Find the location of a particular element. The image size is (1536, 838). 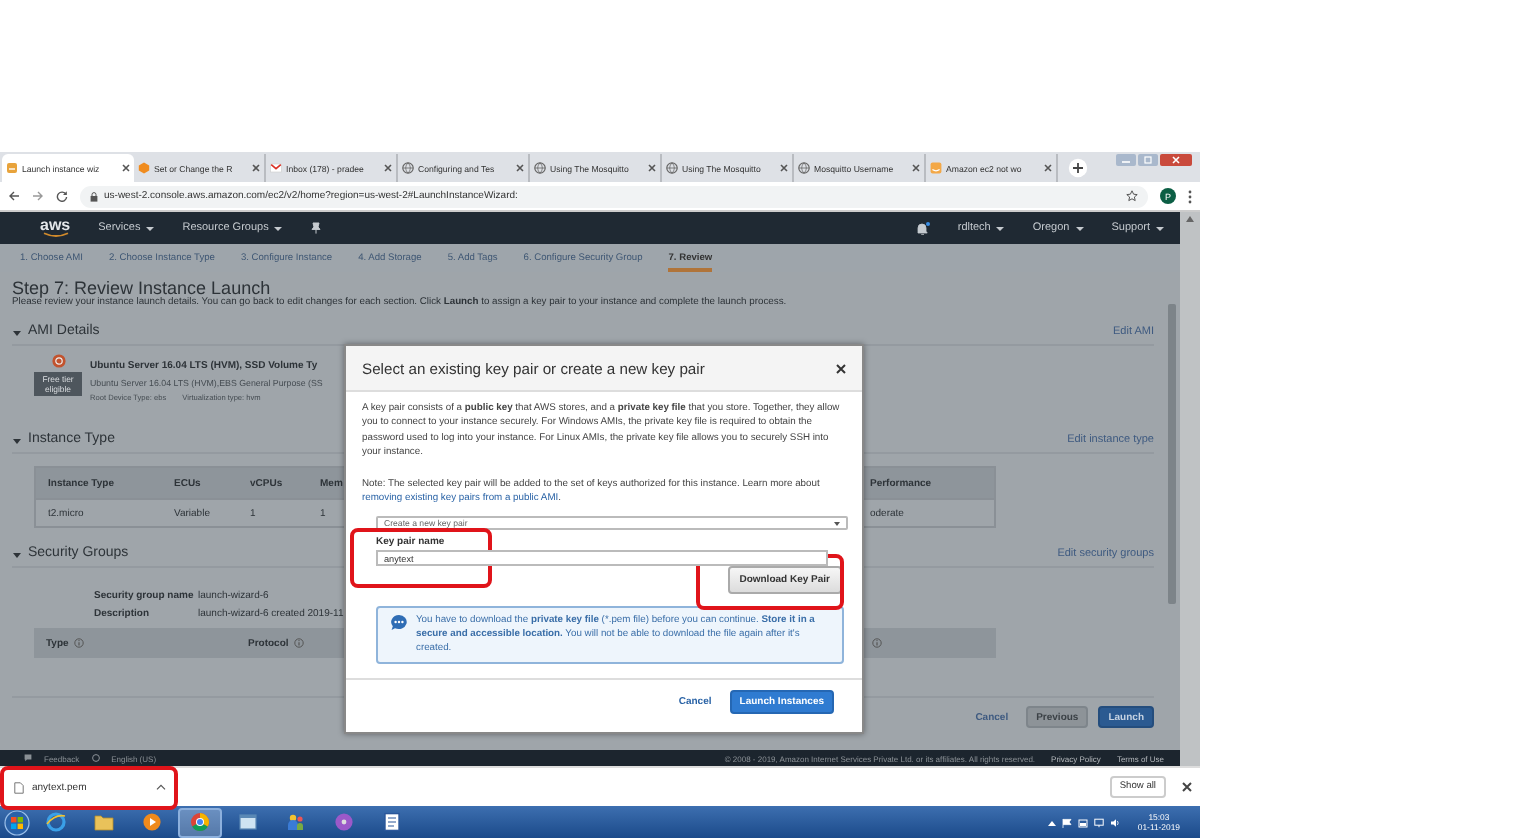

new-tab-icon is located at coordinates (1078, 168).